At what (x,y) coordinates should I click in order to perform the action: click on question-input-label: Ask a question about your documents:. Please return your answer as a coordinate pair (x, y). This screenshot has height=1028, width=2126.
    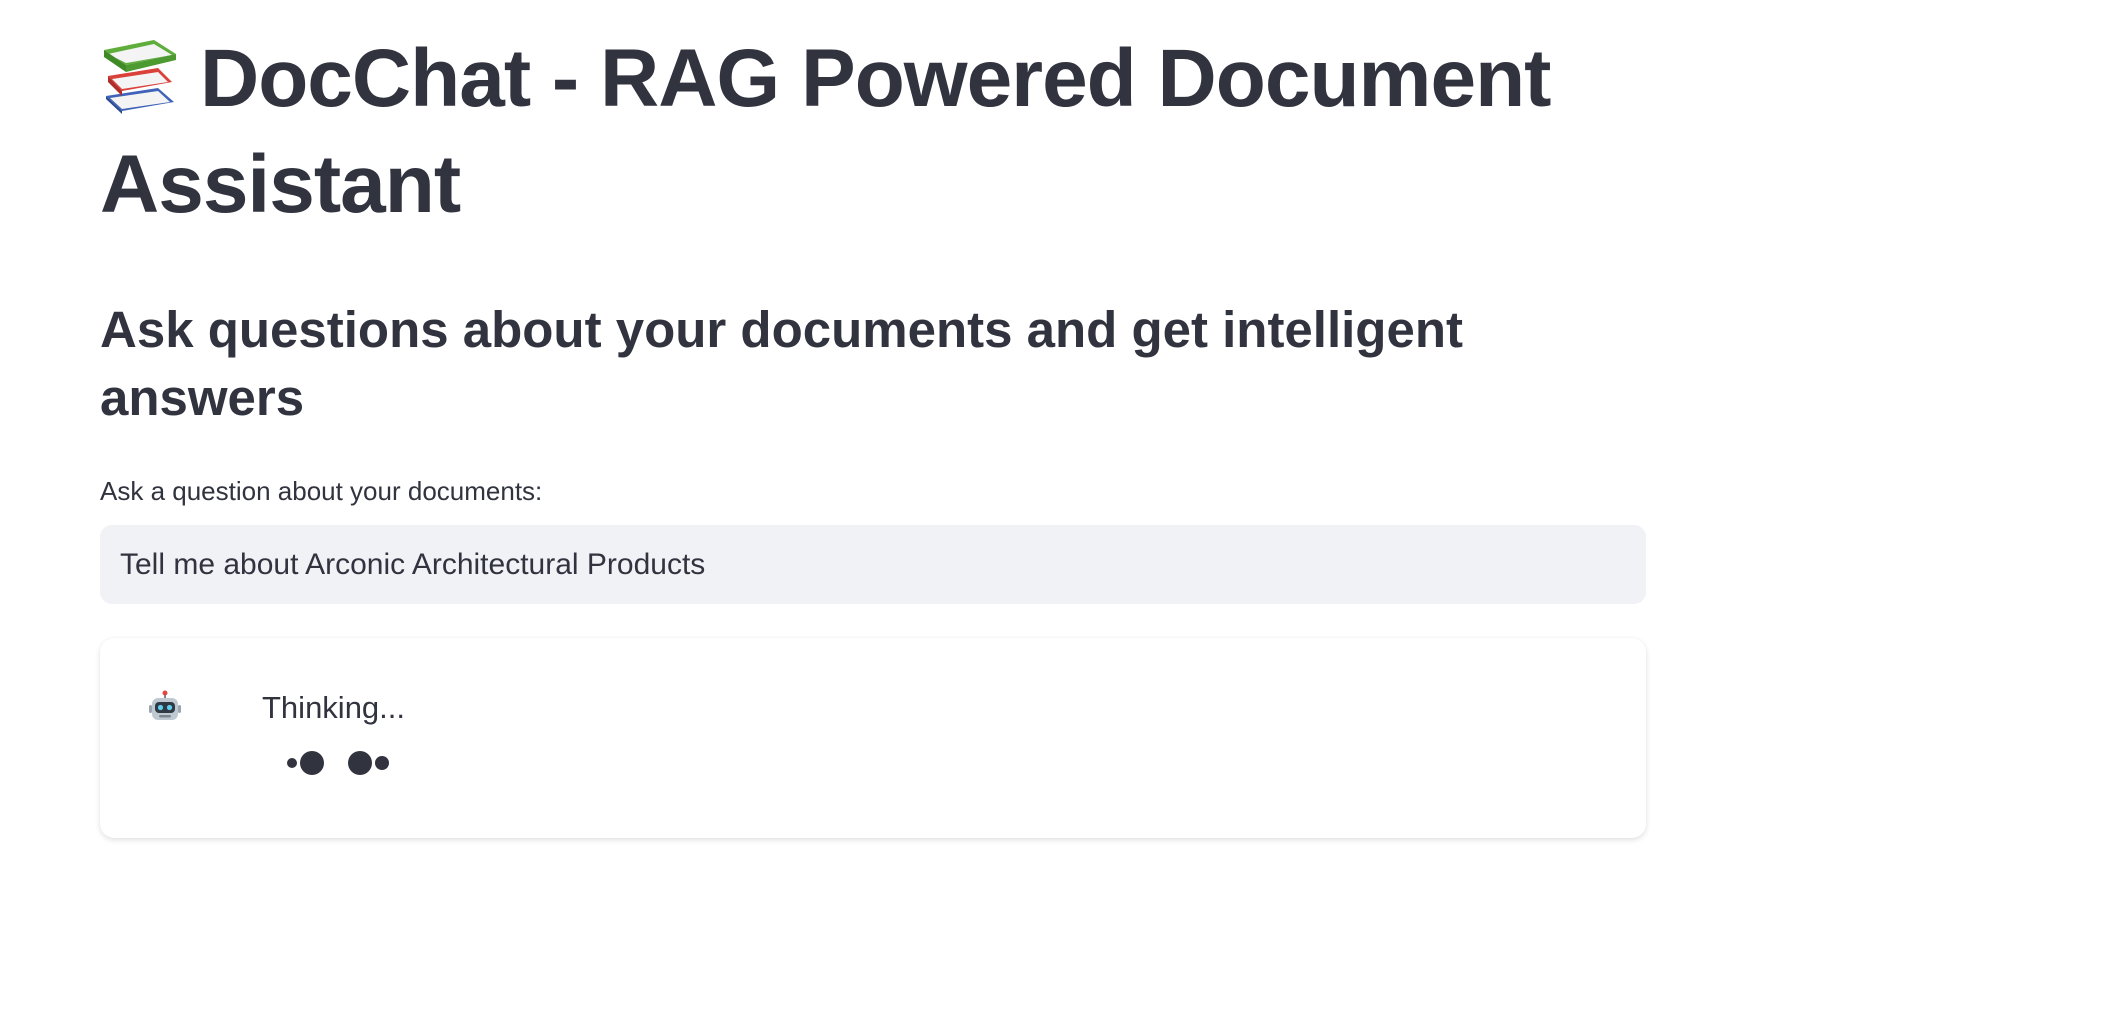
    Looking at the image, I should click on (321, 491).